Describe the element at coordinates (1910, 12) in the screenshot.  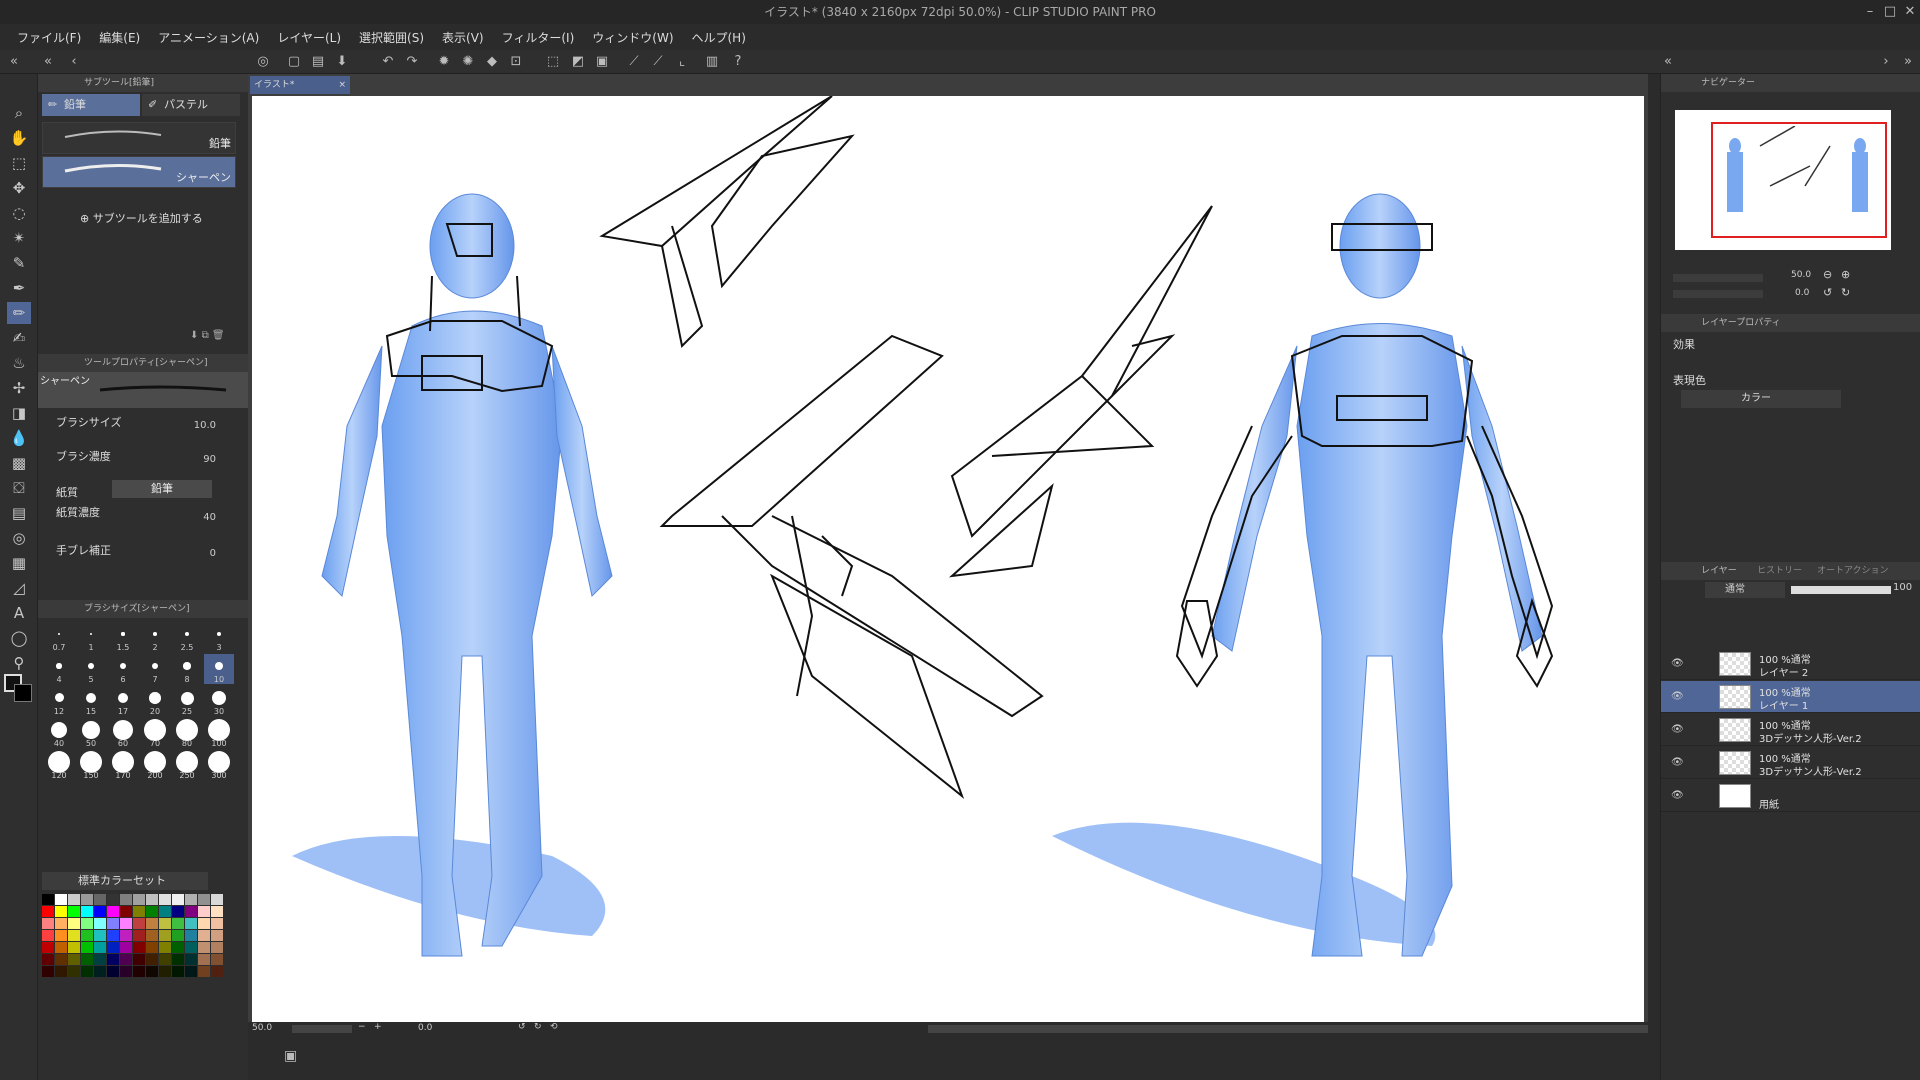
I see `close-icon: ✕` at that location.